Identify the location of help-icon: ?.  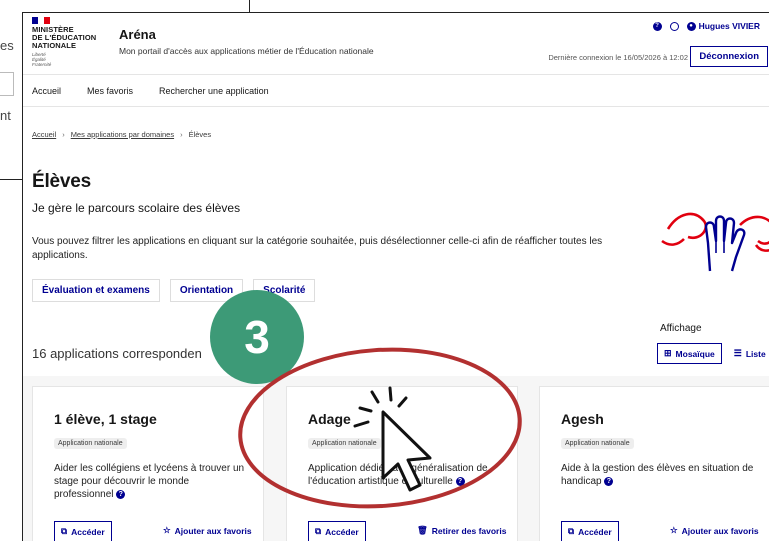
(657, 26).